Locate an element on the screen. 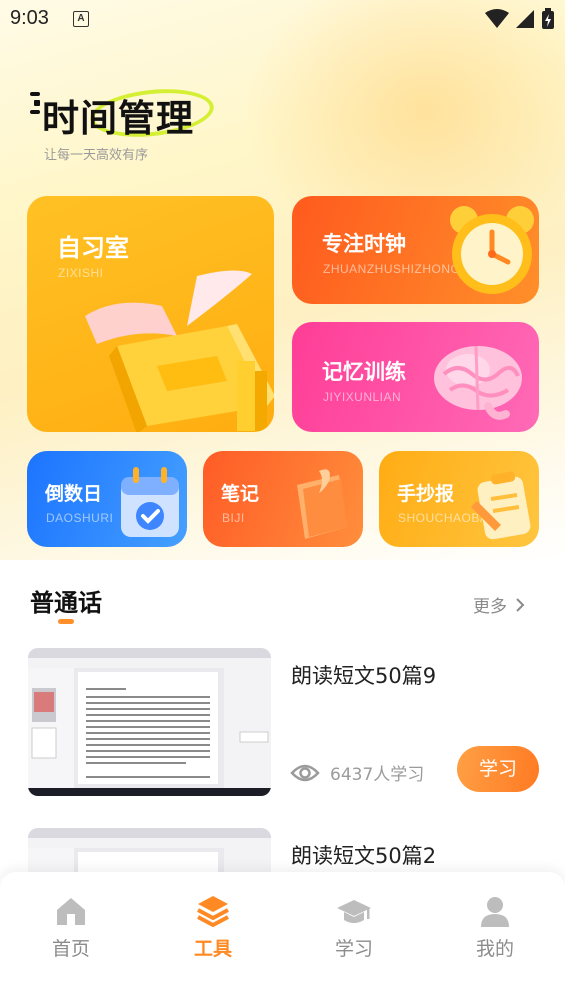 The image size is (565, 1004). books-quill-icon is located at coordinates (179, 351).